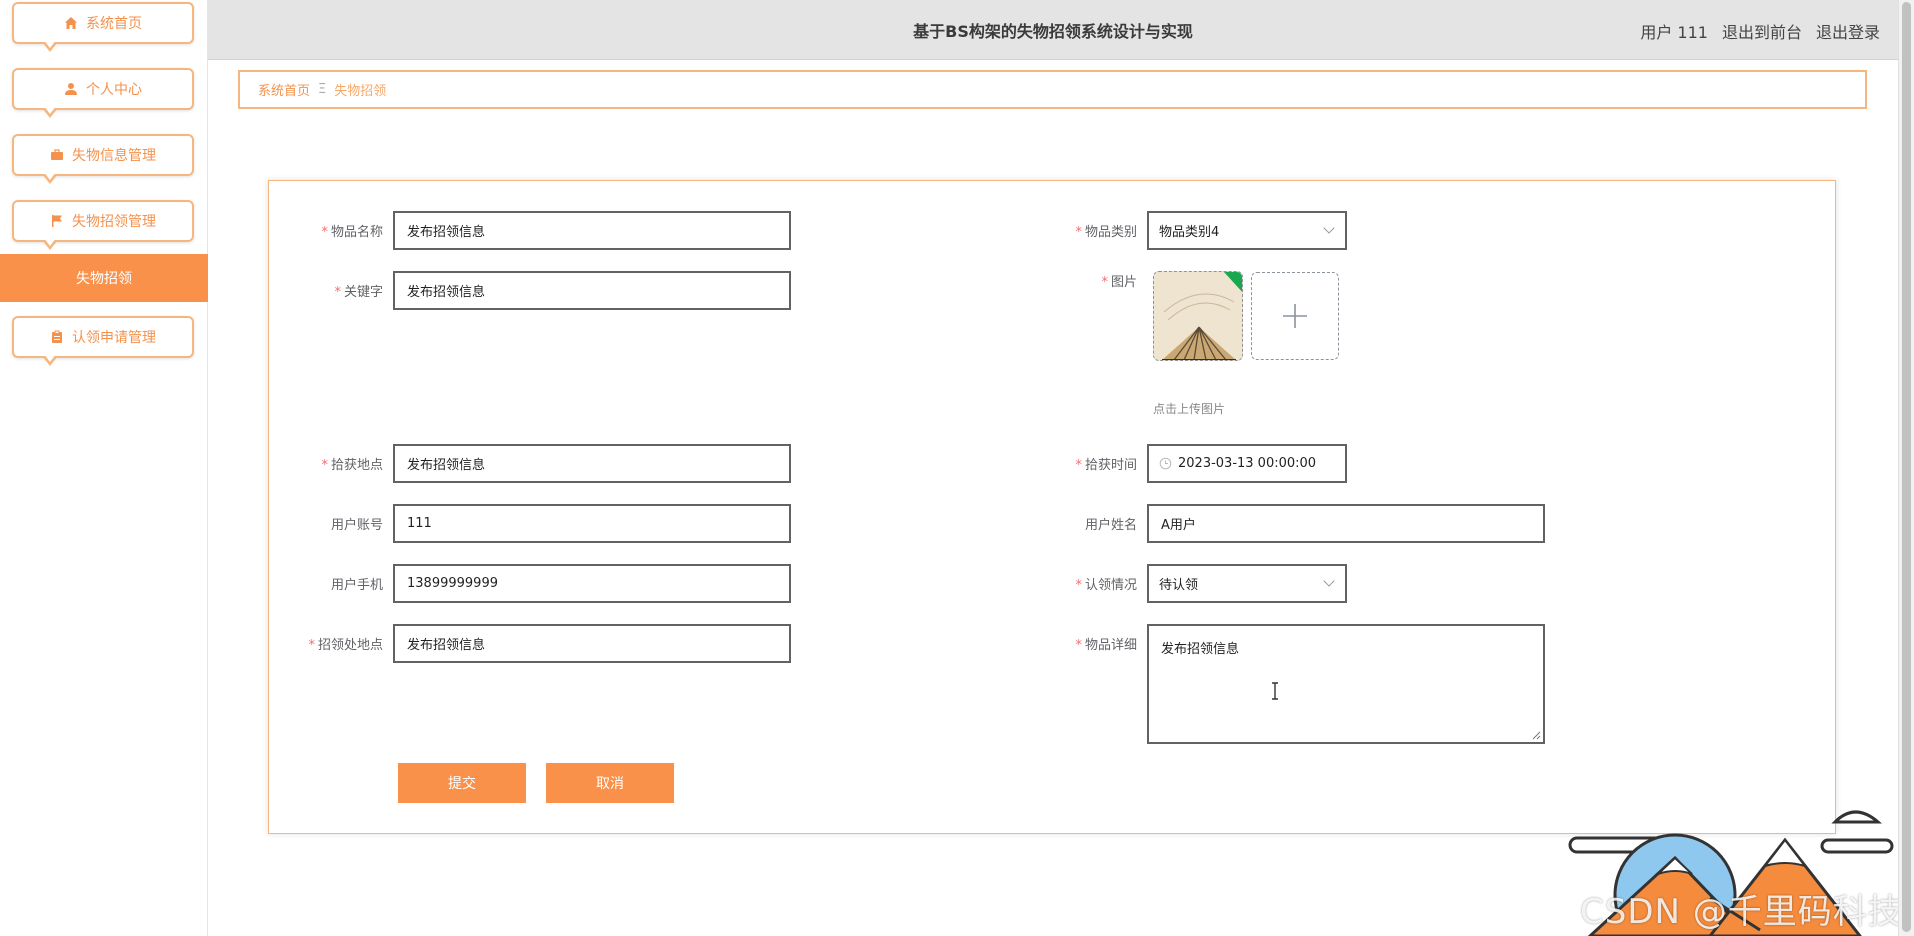 This screenshot has height=936, width=1914. Describe the element at coordinates (114, 90) in the screenshot. I see `sidebar-item-label: 个人中心` at that location.